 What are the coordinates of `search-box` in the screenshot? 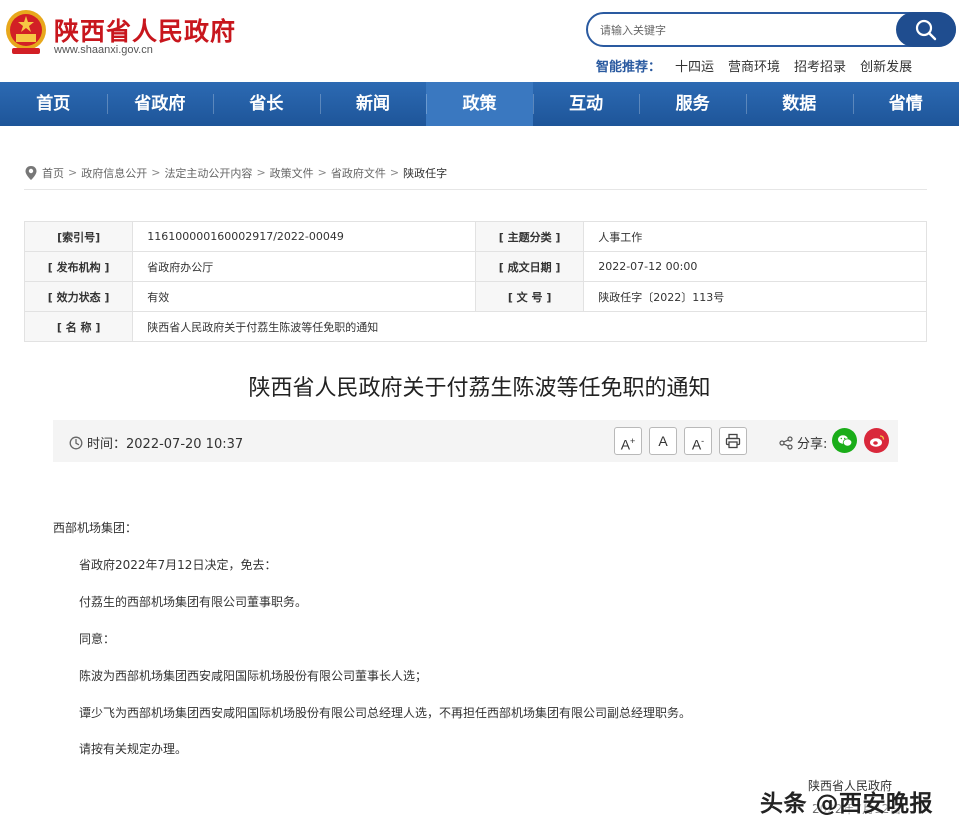 It's located at (771, 29).